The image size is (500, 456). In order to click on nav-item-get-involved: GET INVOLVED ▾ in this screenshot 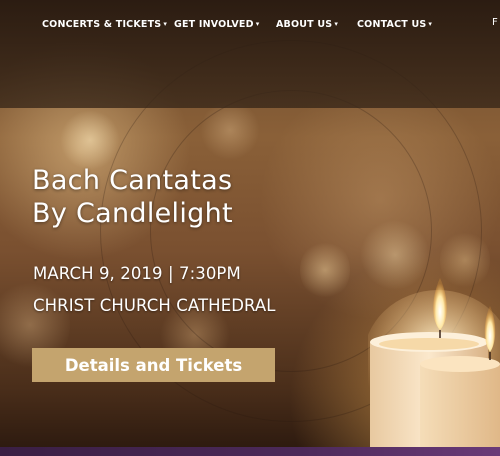, I will do `click(216, 24)`.